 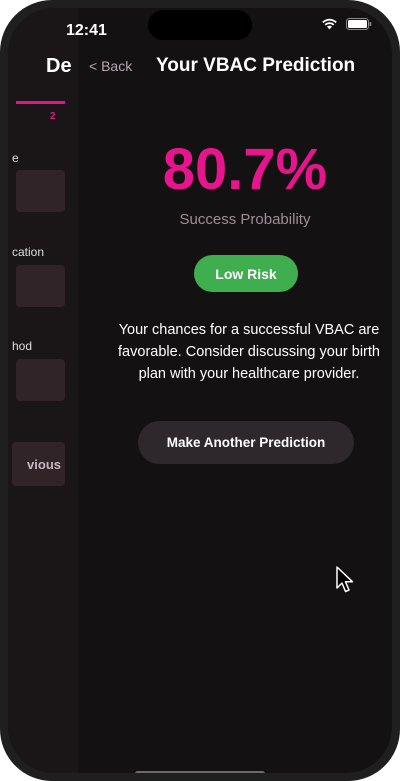 I want to click on page-title: Your VBAC Prediction, so click(x=256, y=65).